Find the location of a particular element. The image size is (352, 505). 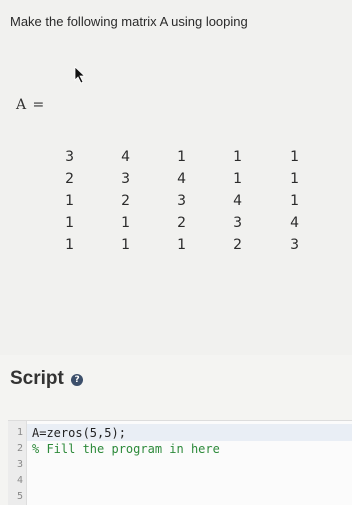

matrix-label: A = is located at coordinates (31, 105).